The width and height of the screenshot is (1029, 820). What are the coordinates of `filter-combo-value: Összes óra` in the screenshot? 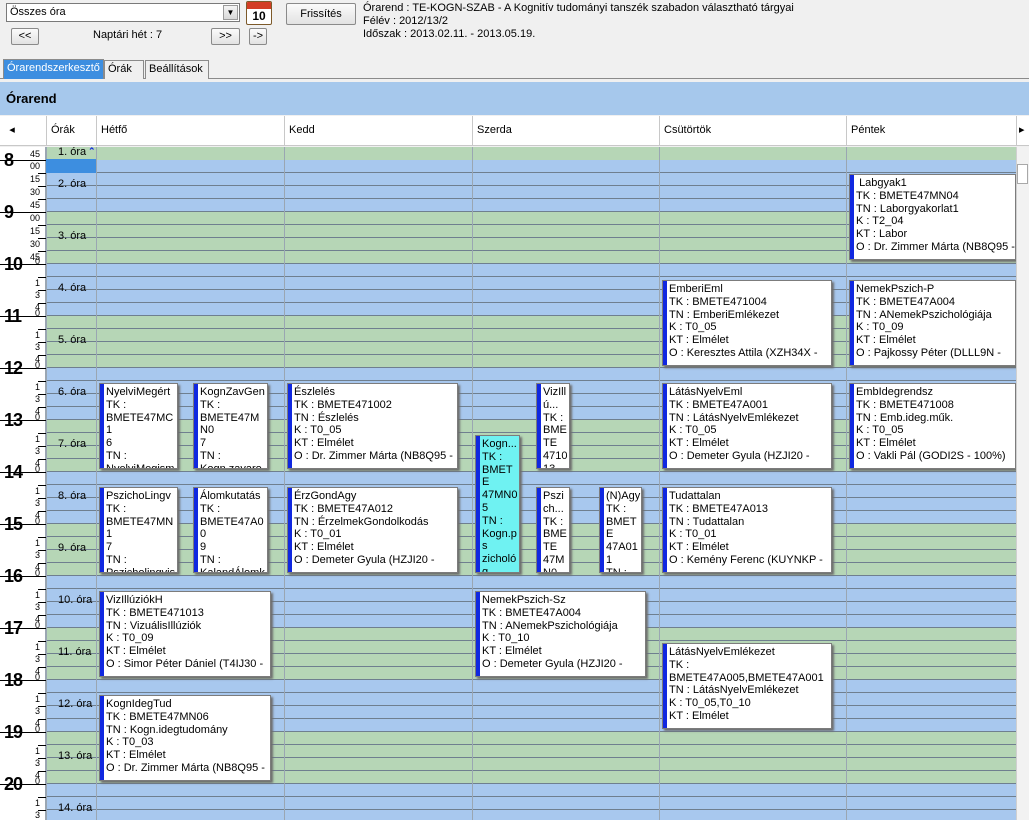 It's located at (38, 12).